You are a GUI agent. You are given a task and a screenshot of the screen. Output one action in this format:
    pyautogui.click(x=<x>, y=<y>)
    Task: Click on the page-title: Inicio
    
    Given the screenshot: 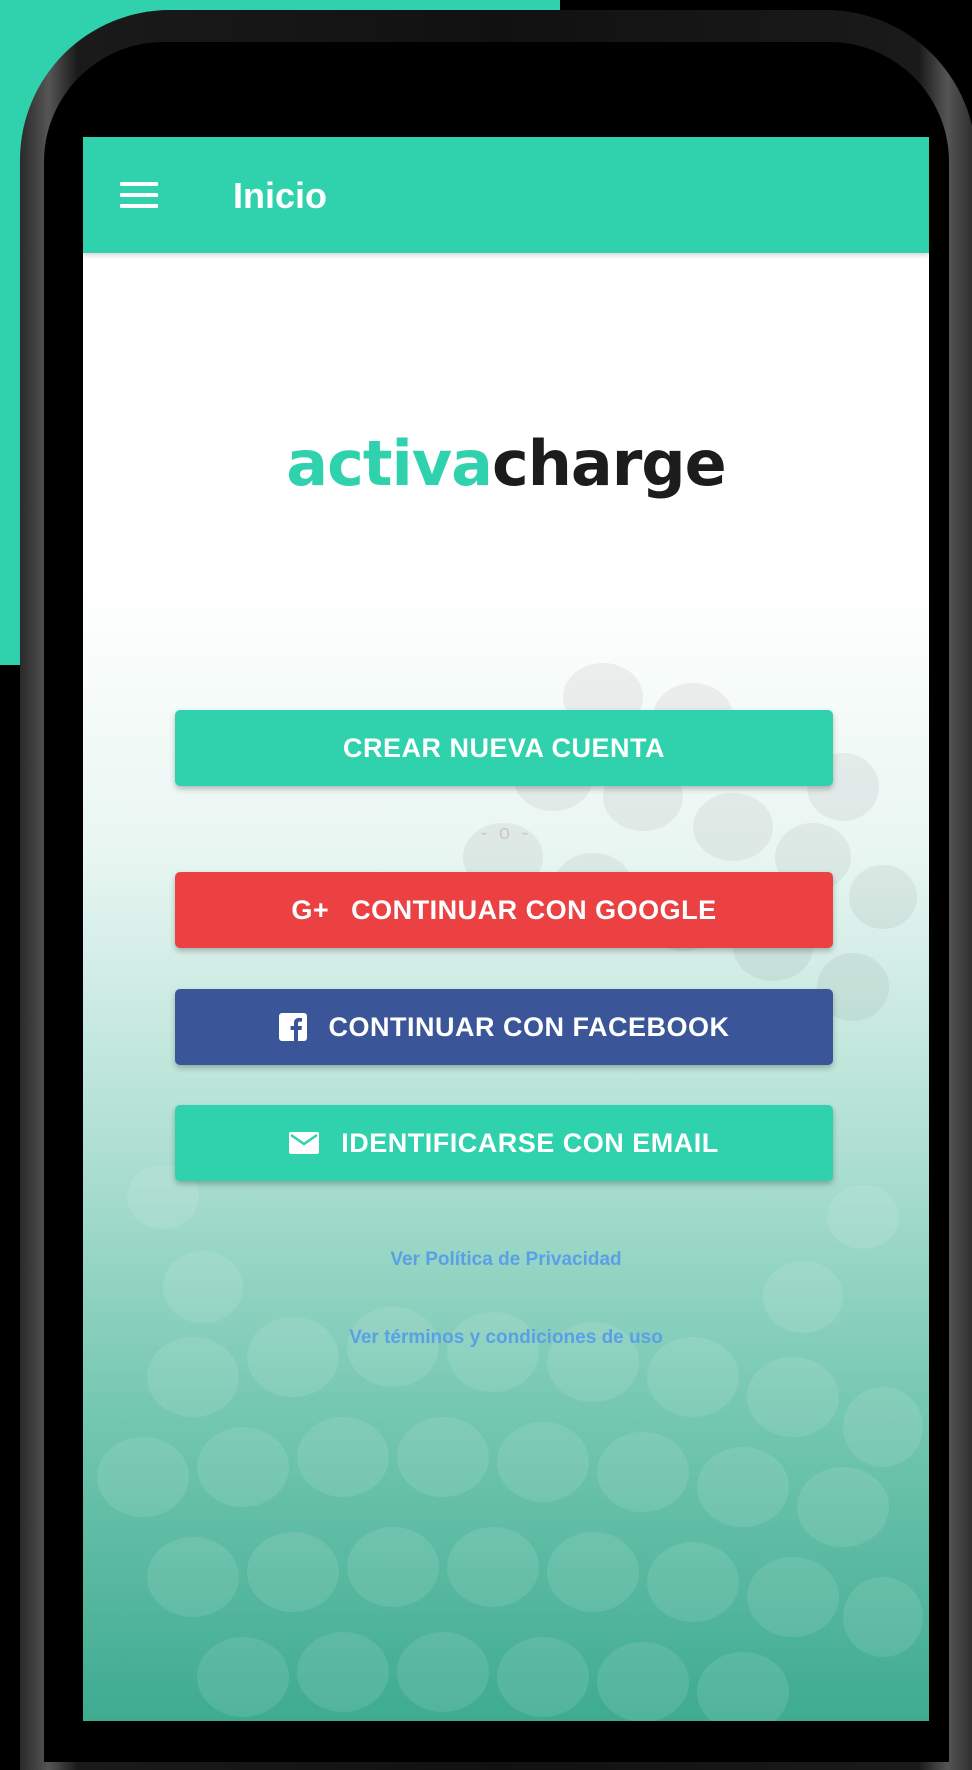 What is the action you would take?
    pyautogui.click(x=280, y=195)
    